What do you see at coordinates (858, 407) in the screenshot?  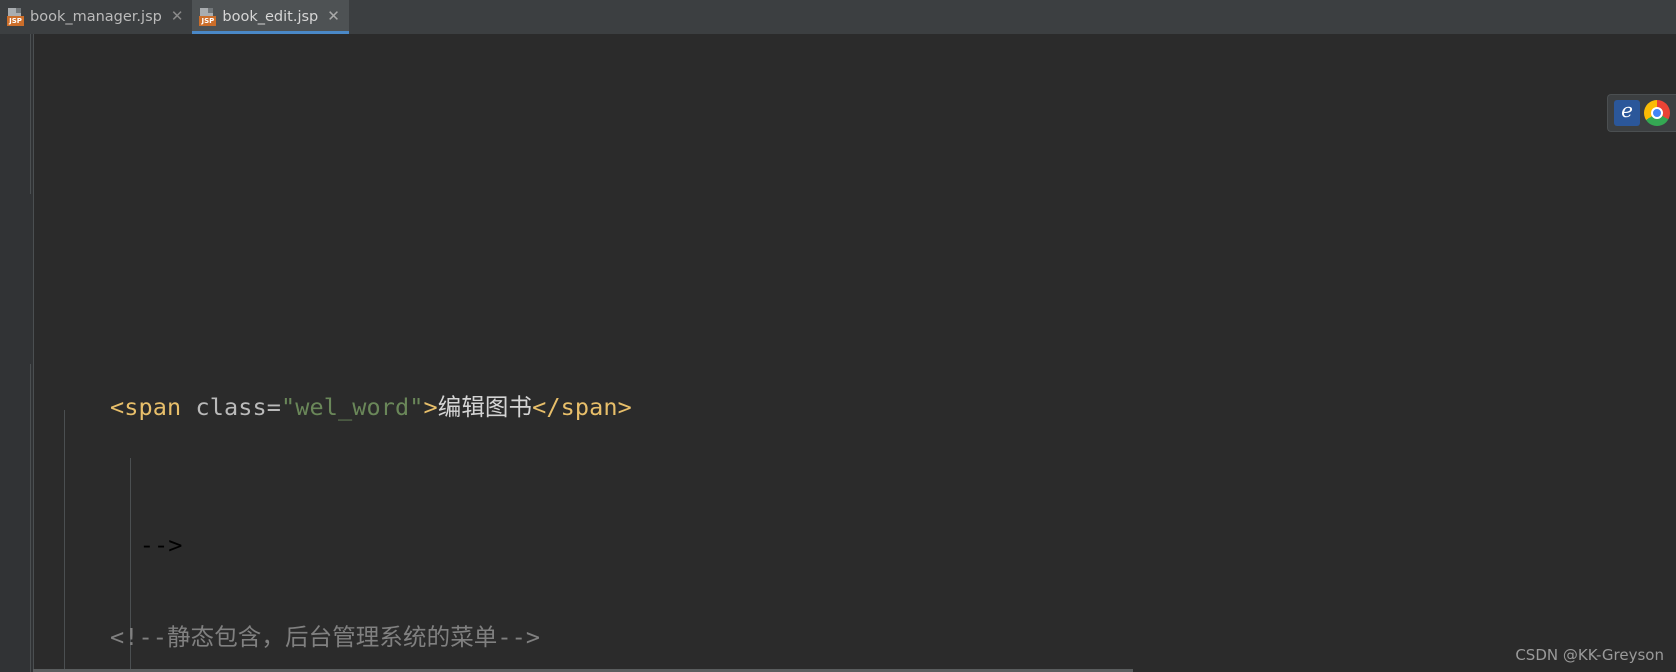 I see `code-line-span: <span class="wel_word">编辑图书</span>` at bounding box center [858, 407].